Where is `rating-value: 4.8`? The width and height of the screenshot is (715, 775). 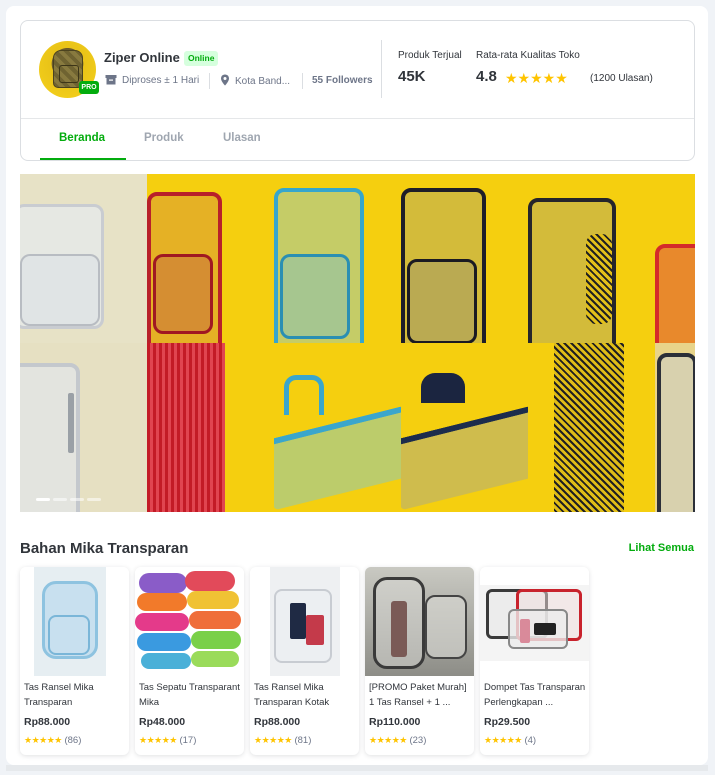 rating-value: 4.8 is located at coordinates (486, 76).